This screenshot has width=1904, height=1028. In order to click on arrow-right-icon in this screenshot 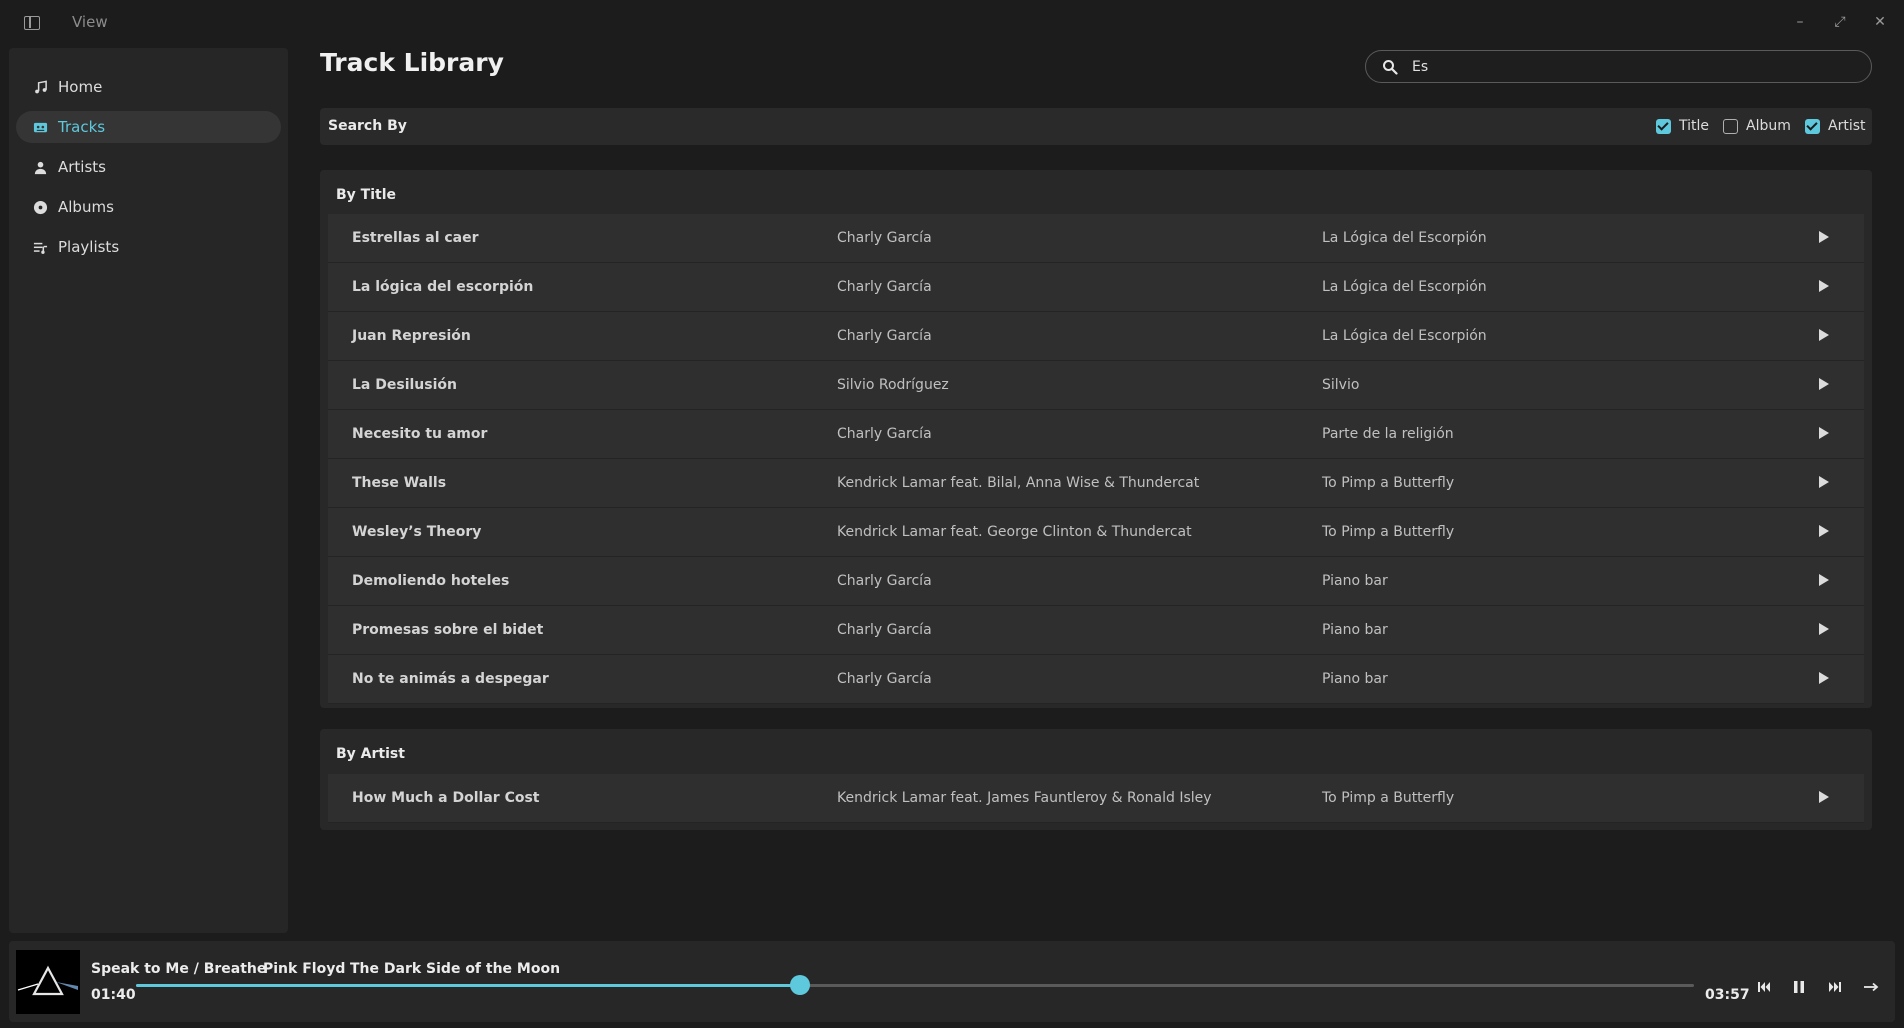, I will do `click(1871, 987)`.